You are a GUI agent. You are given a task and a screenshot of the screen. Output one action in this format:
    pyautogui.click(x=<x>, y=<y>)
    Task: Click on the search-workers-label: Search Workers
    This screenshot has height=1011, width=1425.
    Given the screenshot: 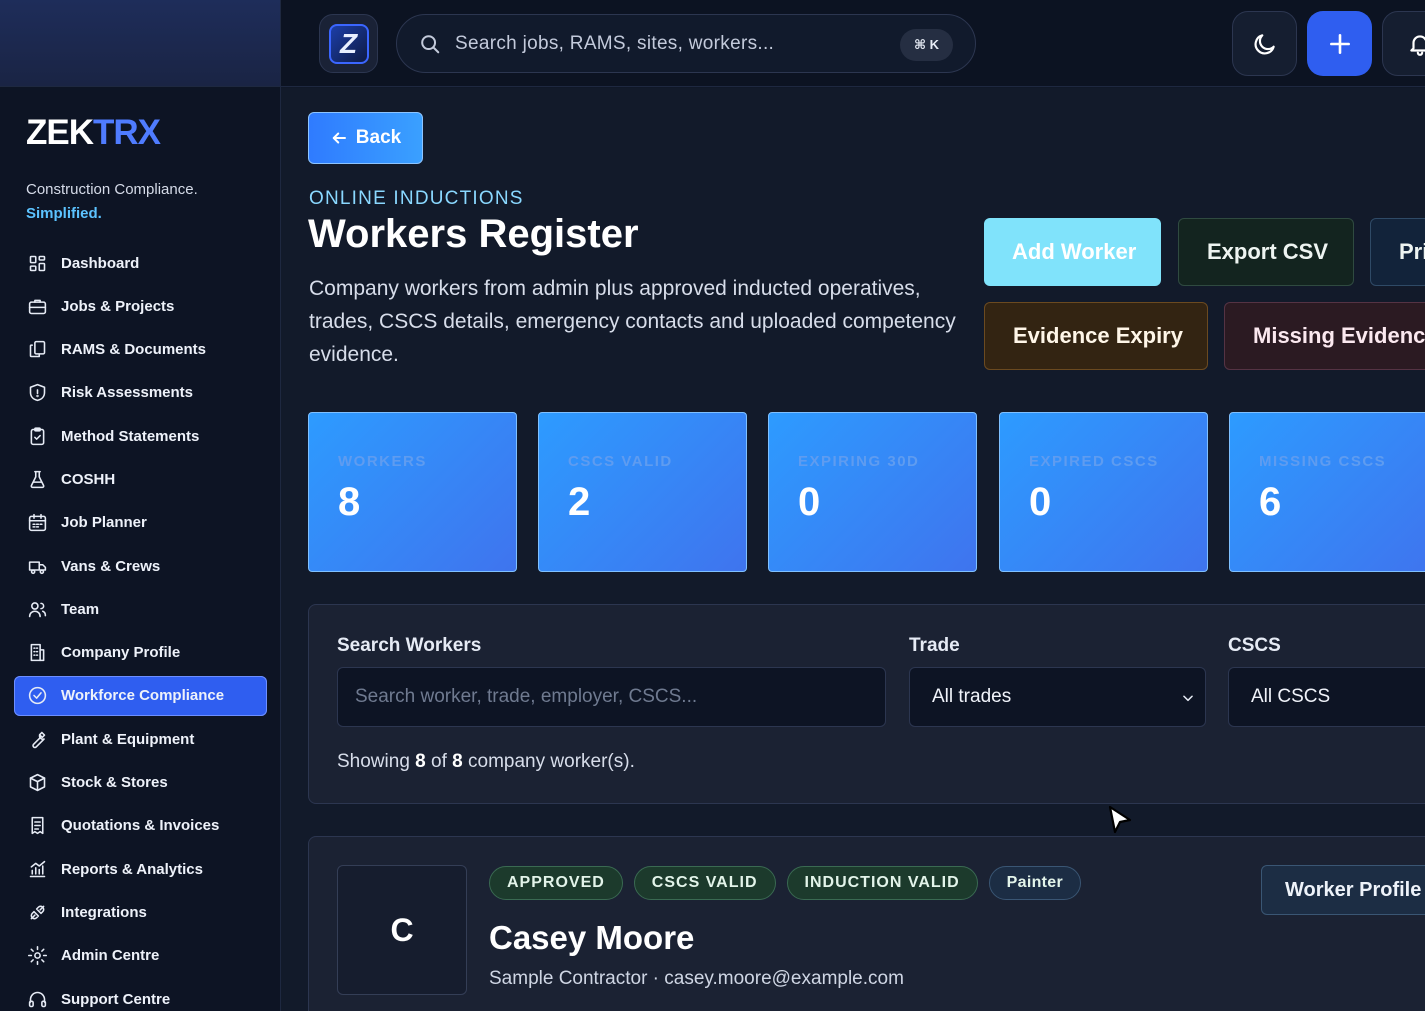 What is the action you would take?
    pyautogui.click(x=409, y=645)
    